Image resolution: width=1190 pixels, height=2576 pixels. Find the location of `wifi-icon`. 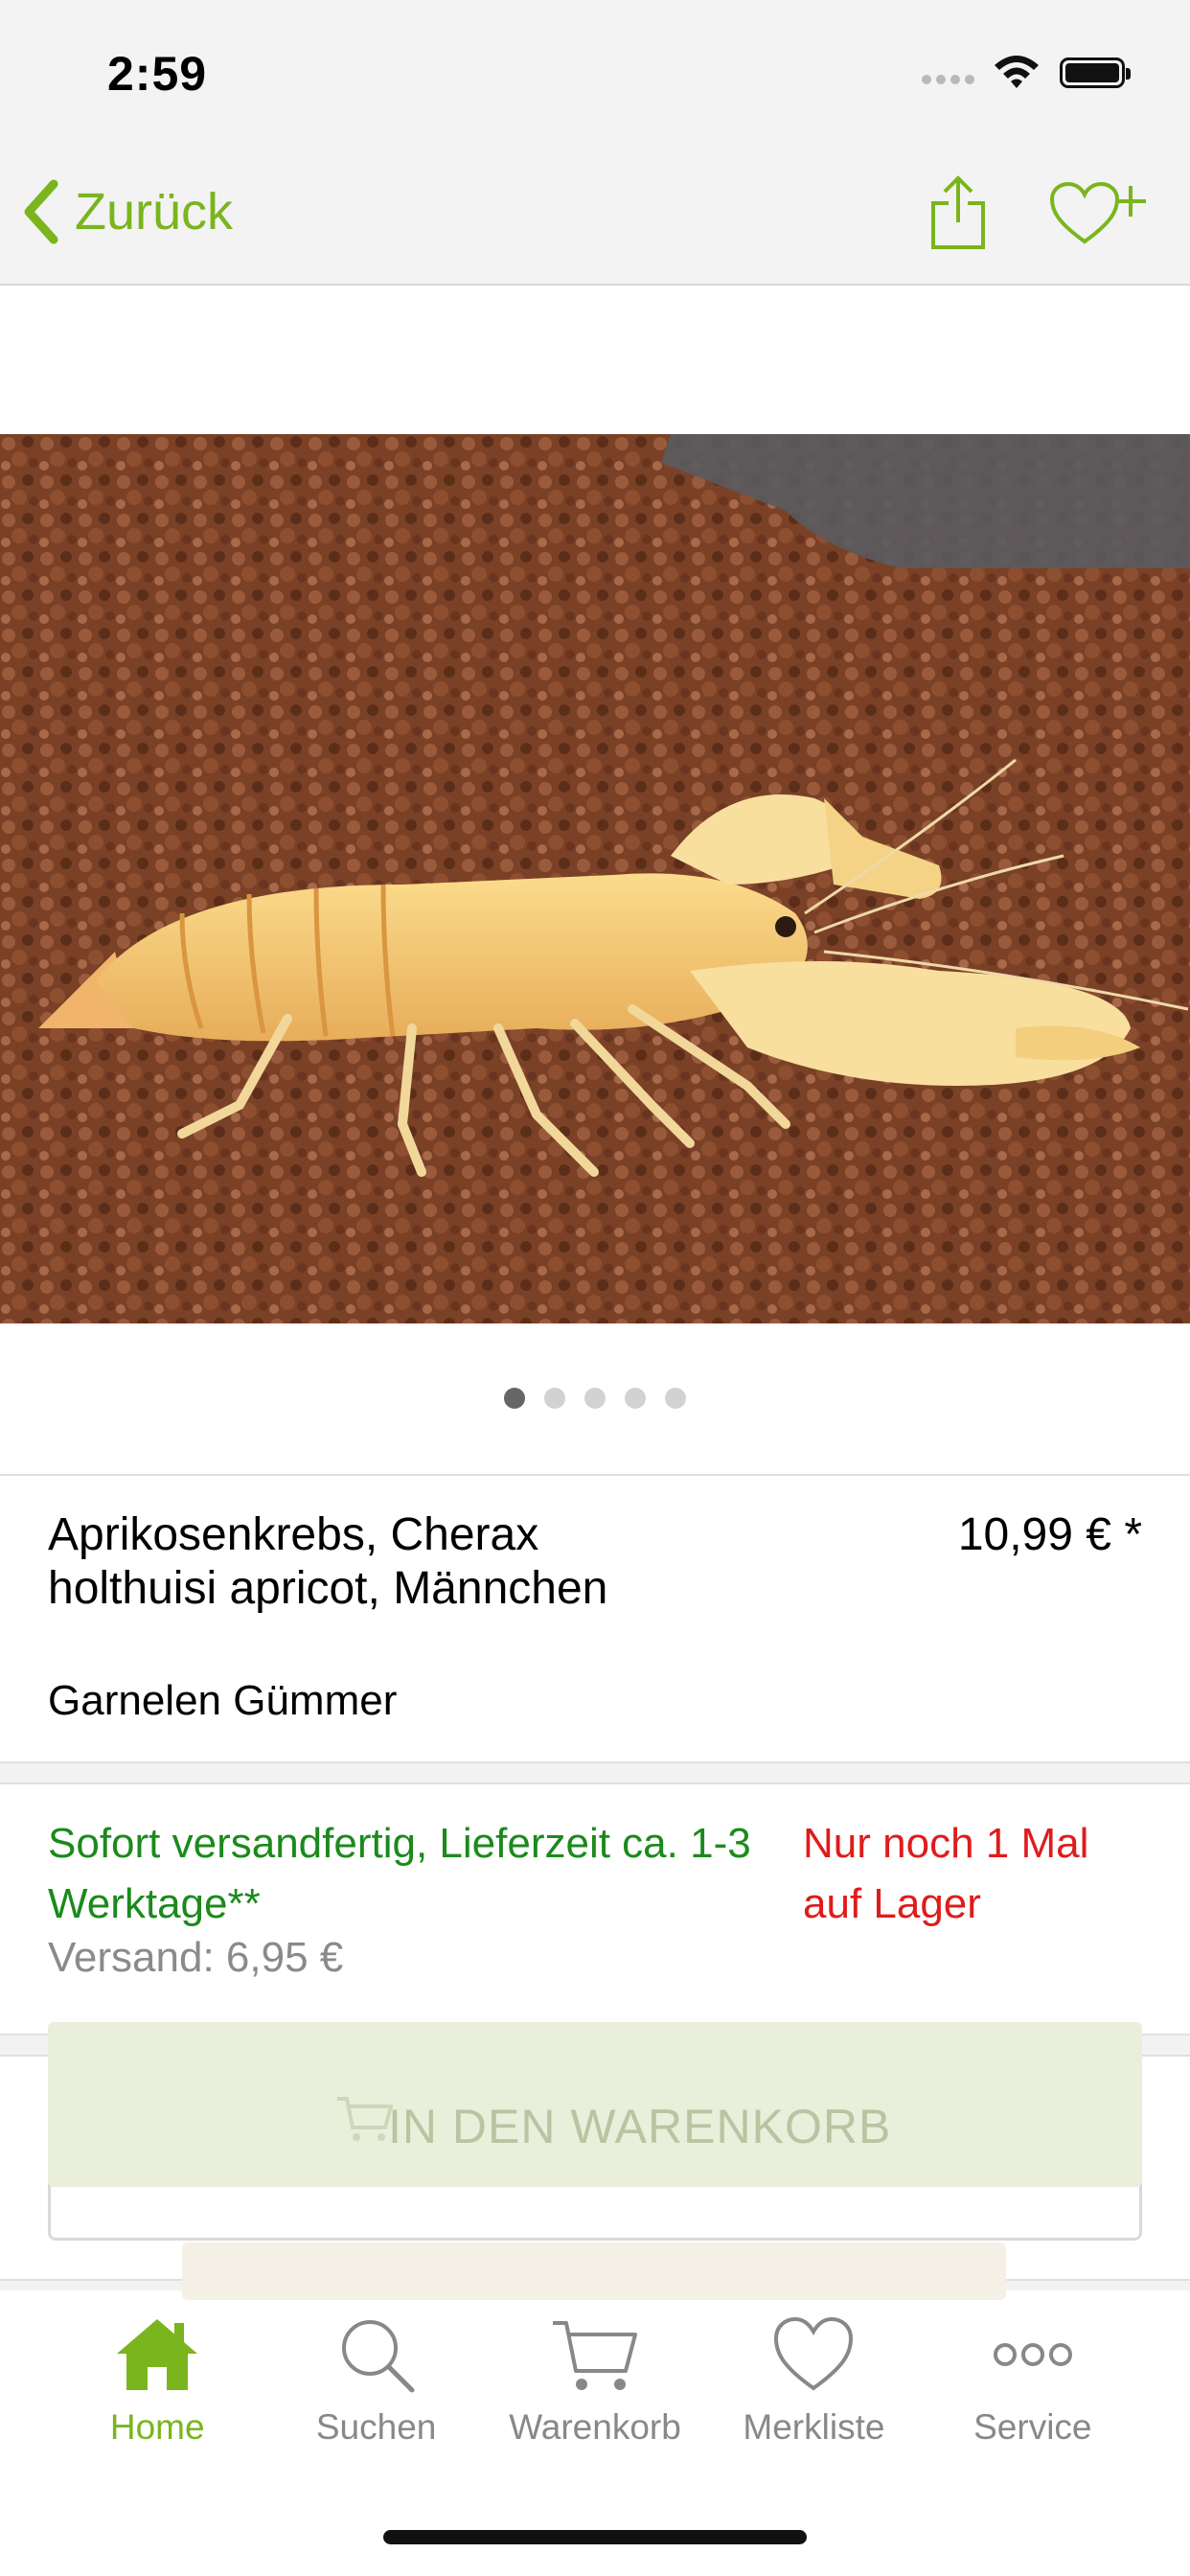

wifi-icon is located at coordinates (1017, 72).